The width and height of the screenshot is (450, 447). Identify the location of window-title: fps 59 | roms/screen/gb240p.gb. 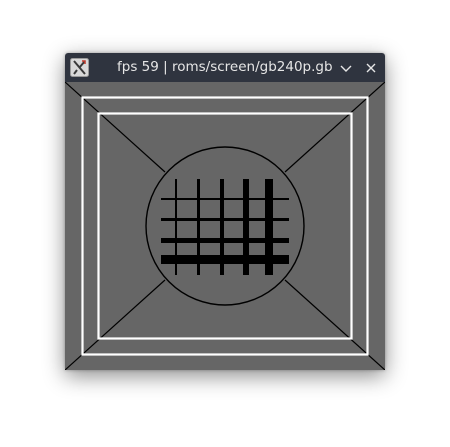
(225, 67).